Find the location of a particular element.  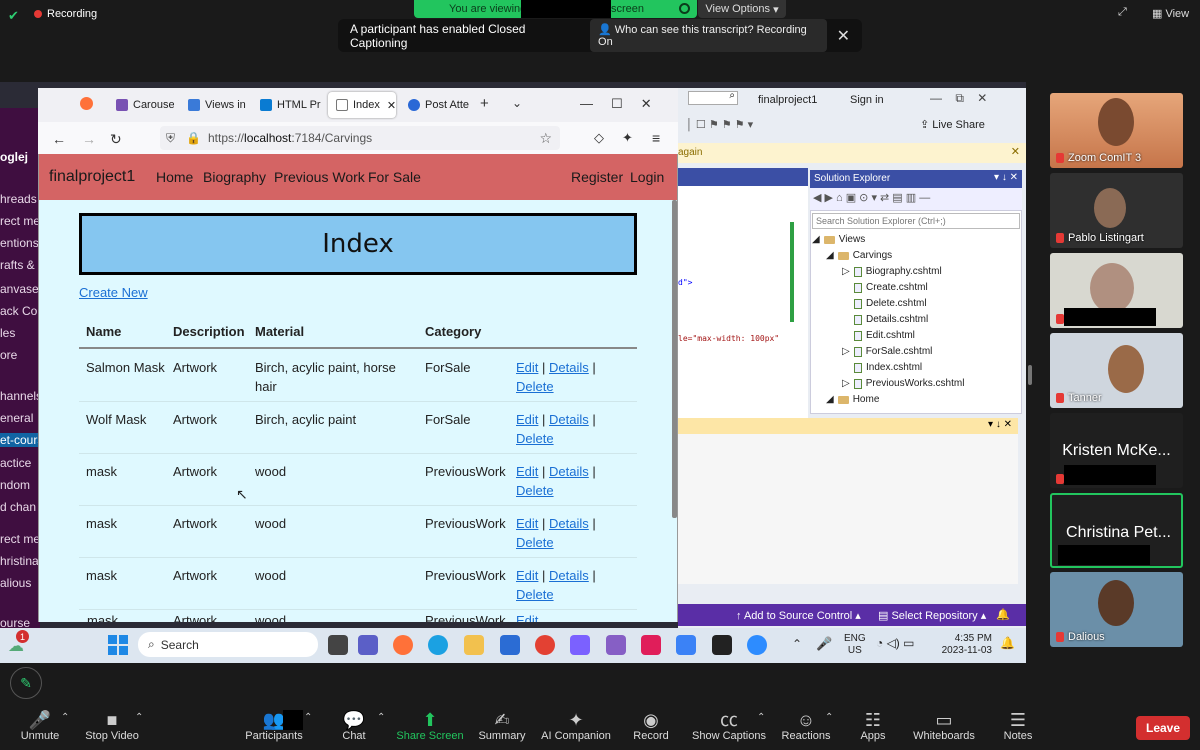

apps-button: ☷ Apps is located at coordinates (873, 726).